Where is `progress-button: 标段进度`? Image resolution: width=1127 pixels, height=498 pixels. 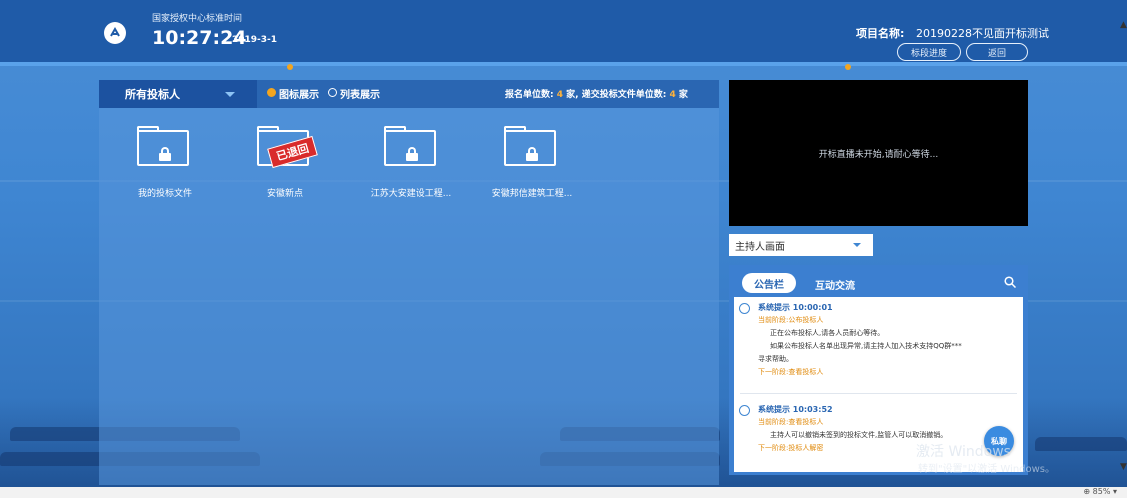
progress-button: 标段进度 is located at coordinates (929, 52).